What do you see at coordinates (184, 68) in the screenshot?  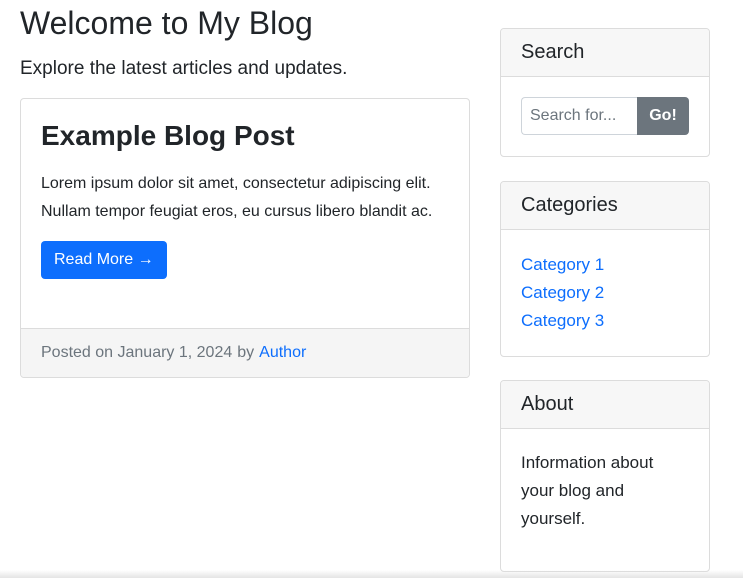 I see `page-subtitle: Explore the latest articles and updates.` at bounding box center [184, 68].